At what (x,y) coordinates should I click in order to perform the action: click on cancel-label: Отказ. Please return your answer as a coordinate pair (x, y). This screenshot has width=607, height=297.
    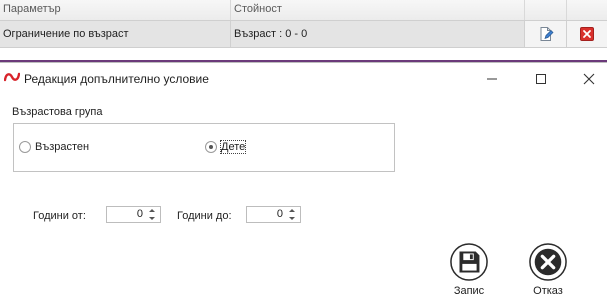
    Looking at the image, I should click on (548, 291).